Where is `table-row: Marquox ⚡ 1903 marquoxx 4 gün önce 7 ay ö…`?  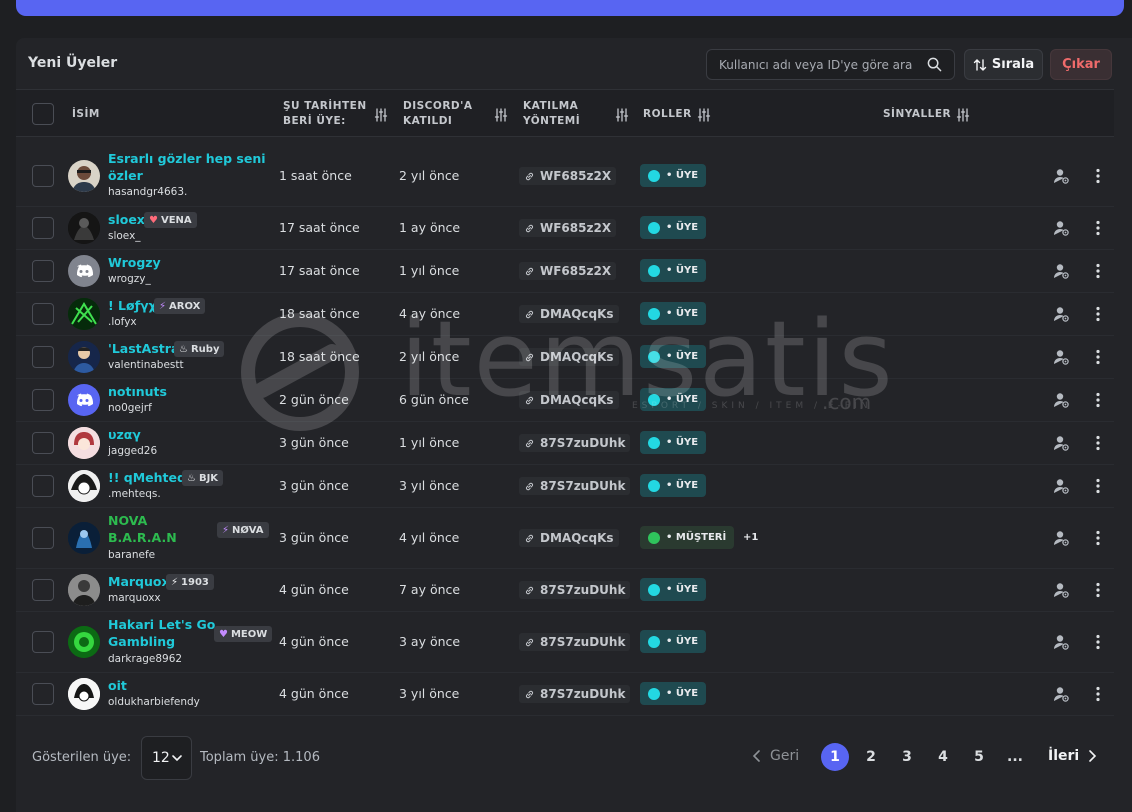
table-row: Marquox ⚡ 1903 marquoxx 4 gün önce 7 ay ö… is located at coordinates (565, 590).